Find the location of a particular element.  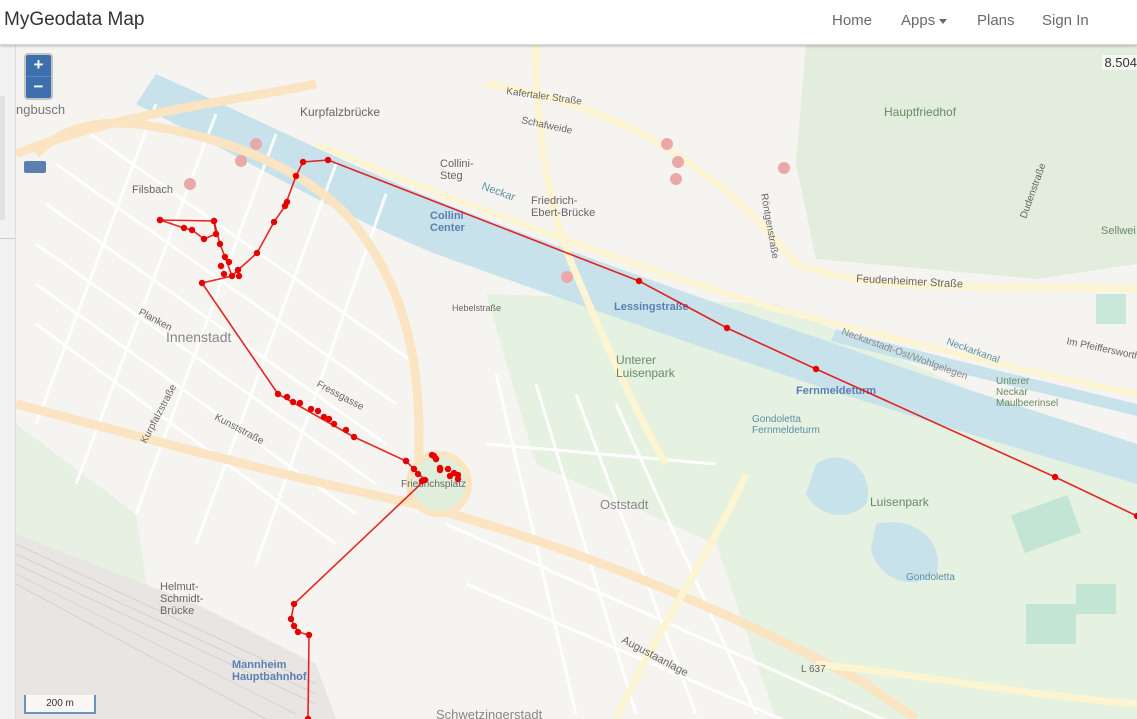

scale-bar: 200 m is located at coordinates (60, 704).